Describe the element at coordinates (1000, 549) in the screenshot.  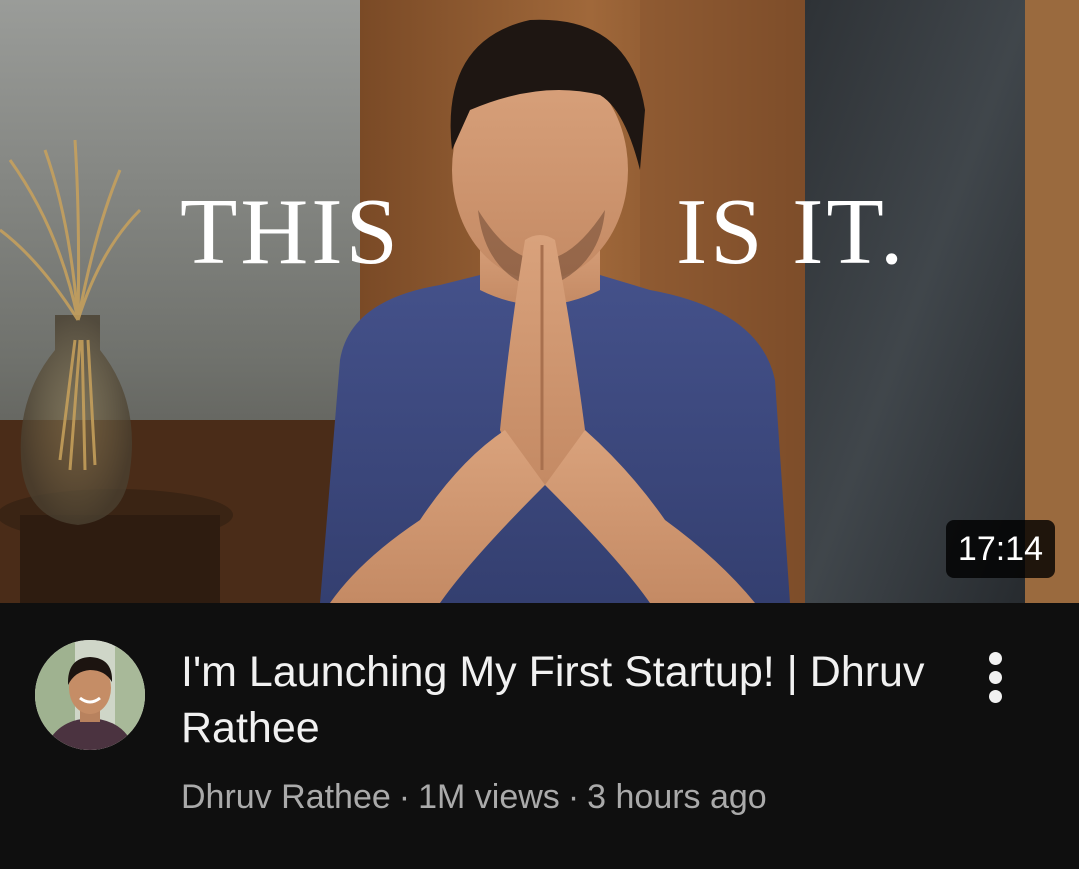
I see `duration-badge: 17:14` at that location.